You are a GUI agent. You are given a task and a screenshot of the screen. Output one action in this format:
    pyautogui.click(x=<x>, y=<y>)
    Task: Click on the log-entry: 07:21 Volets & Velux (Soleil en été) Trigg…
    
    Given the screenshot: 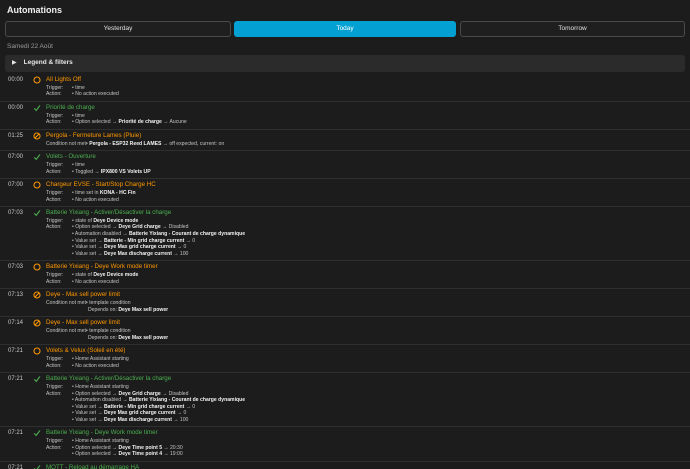 What is the action you would take?
    pyautogui.click(x=345, y=359)
    